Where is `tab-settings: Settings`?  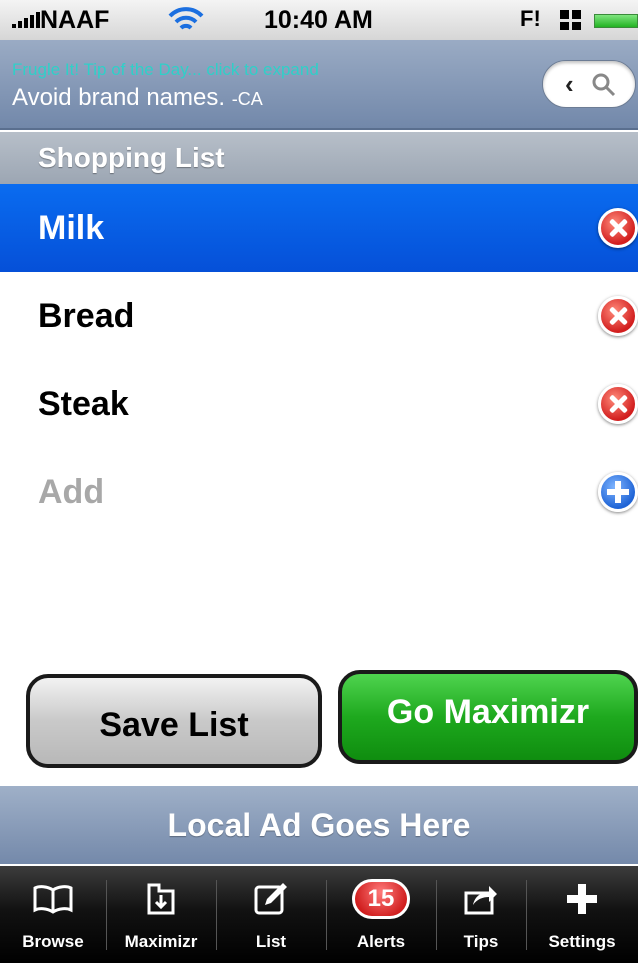
tab-settings: Settings is located at coordinates (582, 914).